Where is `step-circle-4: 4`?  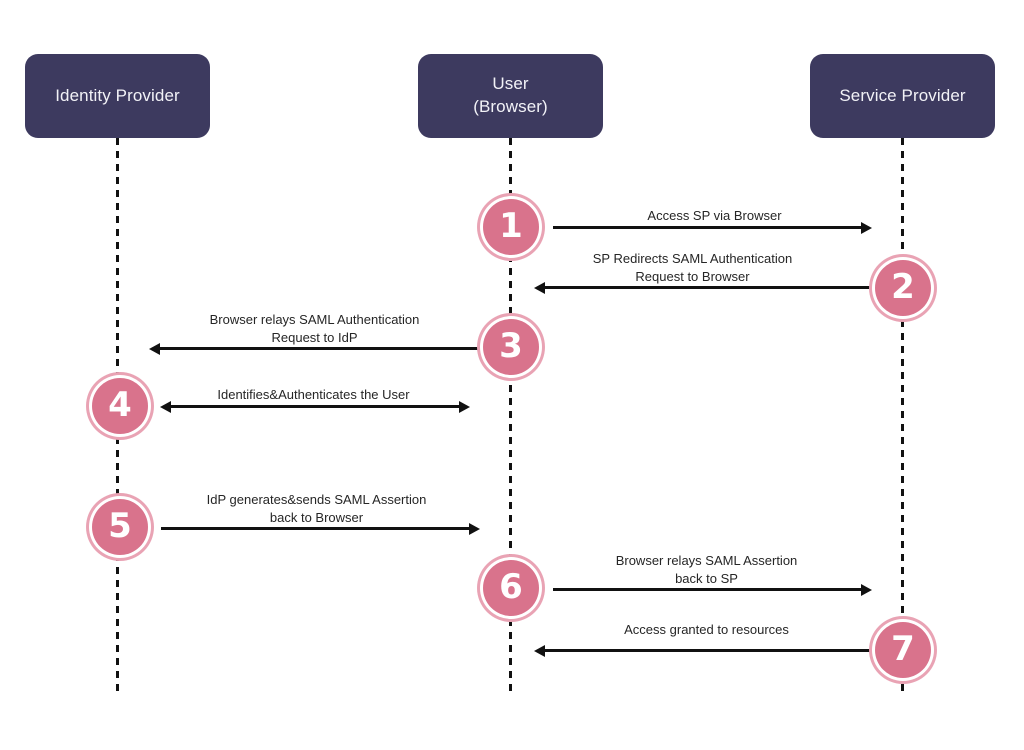
step-circle-4: 4 is located at coordinates (120, 406).